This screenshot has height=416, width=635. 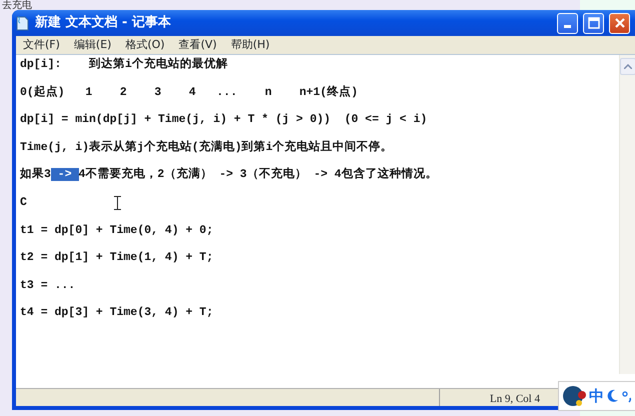 What do you see at coordinates (117, 230) in the screenshot?
I see `text-line: t1 = dp[0] + Time(0, 4) + 0;` at bounding box center [117, 230].